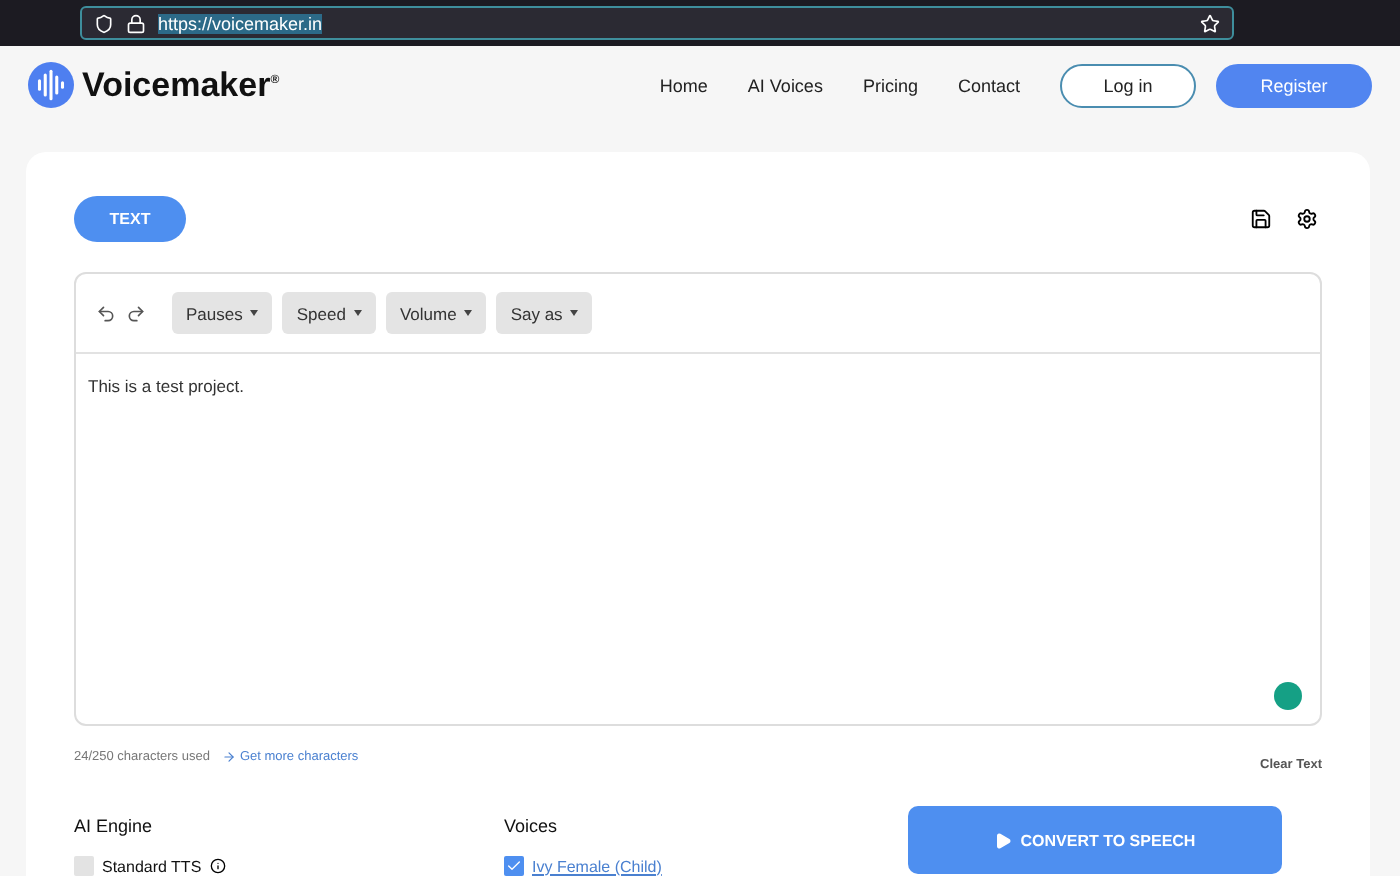  I want to click on shield-icon, so click(104, 23).